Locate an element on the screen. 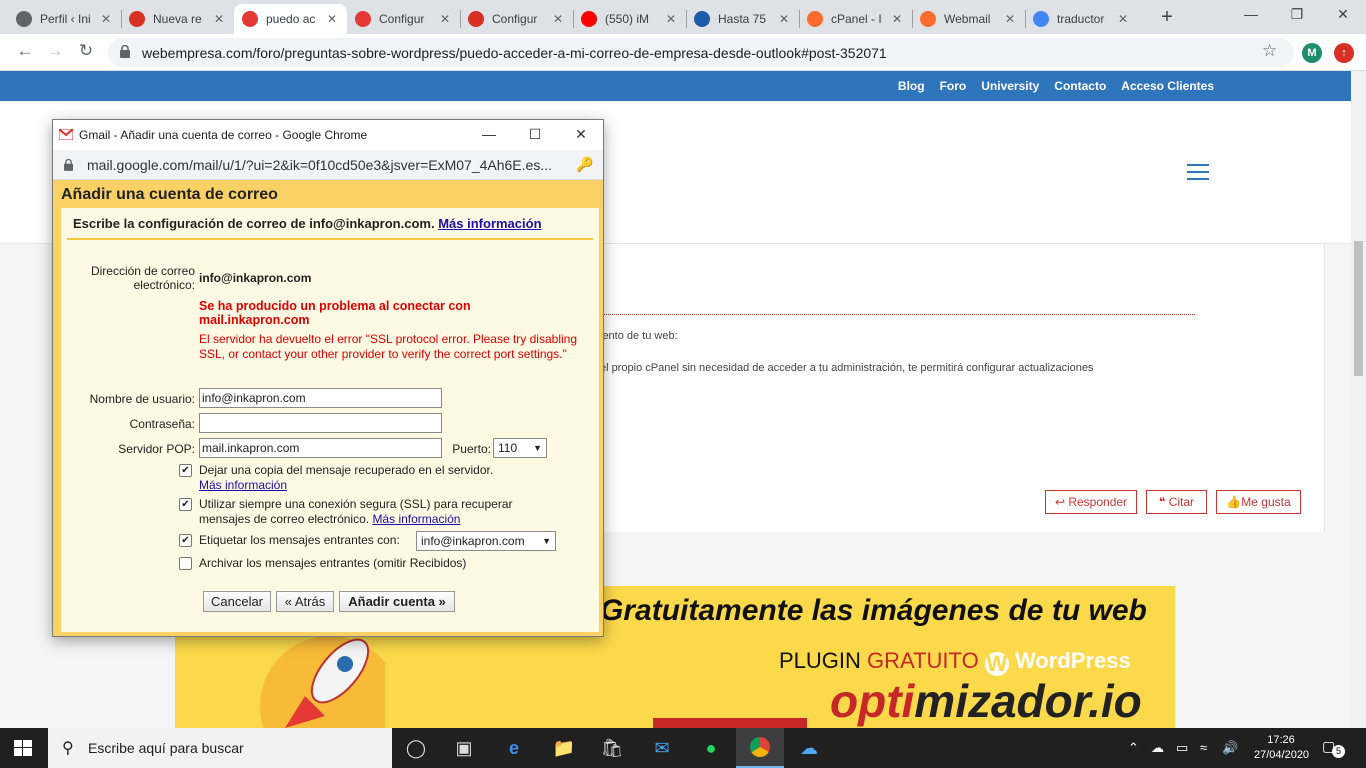  site-nav-link: Blog is located at coordinates (911, 86).